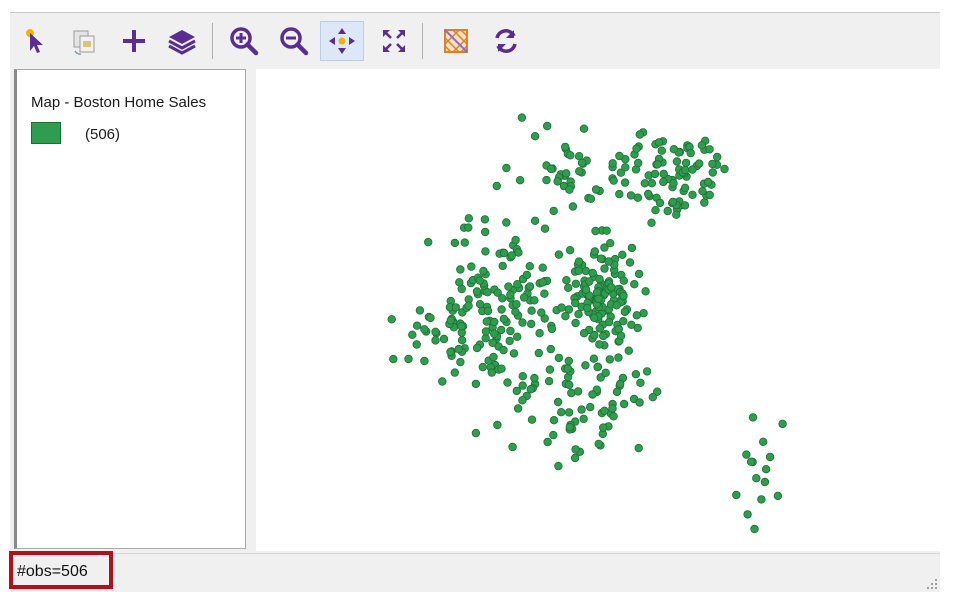 This screenshot has width=974, height=608. I want to click on basemap-button, so click(456, 41).